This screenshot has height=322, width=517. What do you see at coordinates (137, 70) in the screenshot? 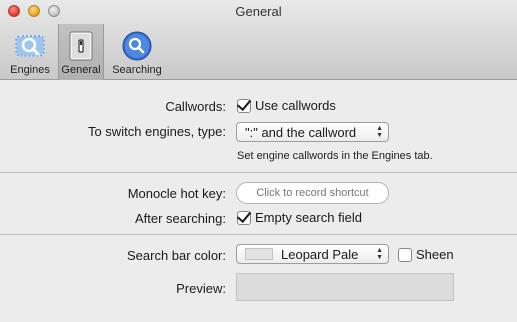
I see `tab-searching-label: Searching` at bounding box center [137, 70].